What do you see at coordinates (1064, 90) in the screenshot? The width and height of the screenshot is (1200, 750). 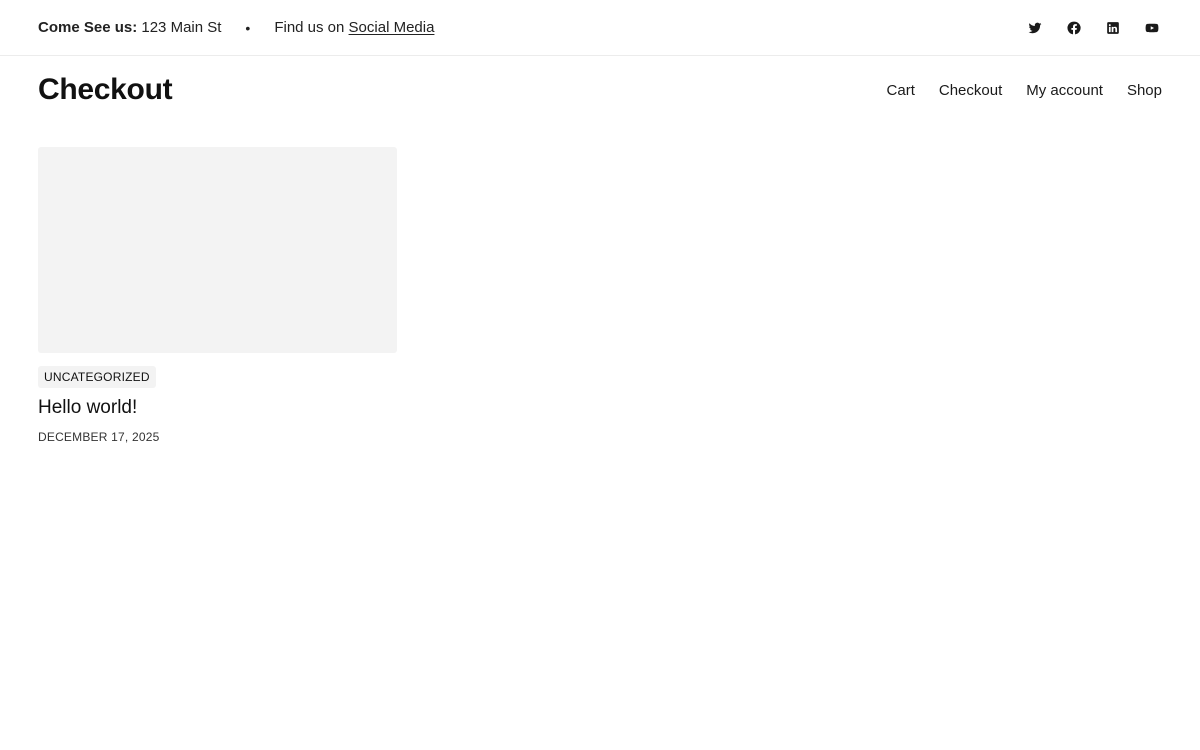 I see `nav-item-my-account: My account` at bounding box center [1064, 90].